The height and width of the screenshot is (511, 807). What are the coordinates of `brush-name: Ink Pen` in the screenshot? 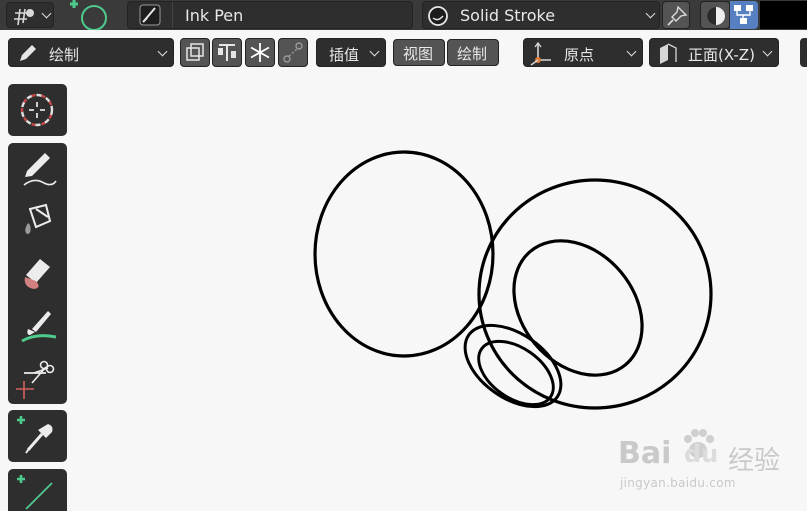 It's located at (214, 15).